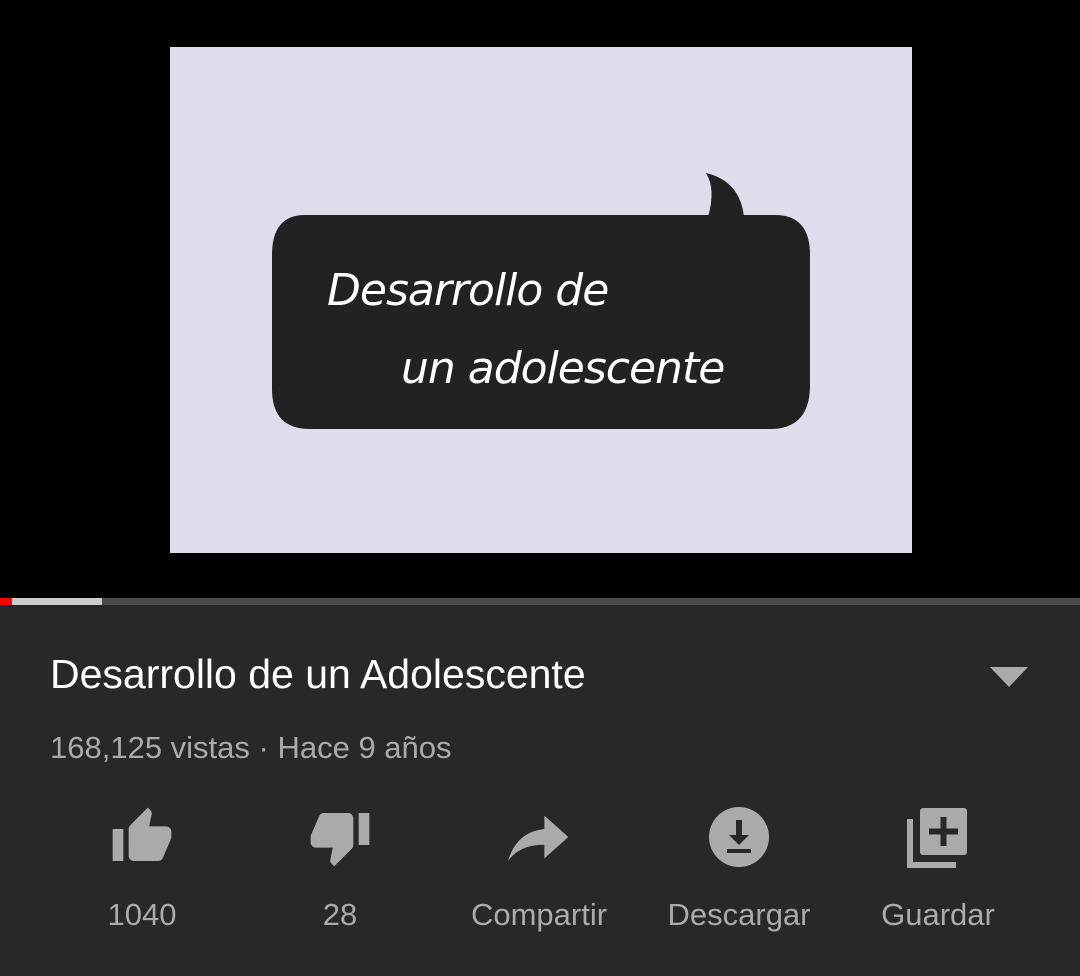 This screenshot has height=976, width=1080. What do you see at coordinates (318, 674) in the screenshot?
I see `video-title: Desarrollo de un Adolescente` at bounding box center [318, 674].